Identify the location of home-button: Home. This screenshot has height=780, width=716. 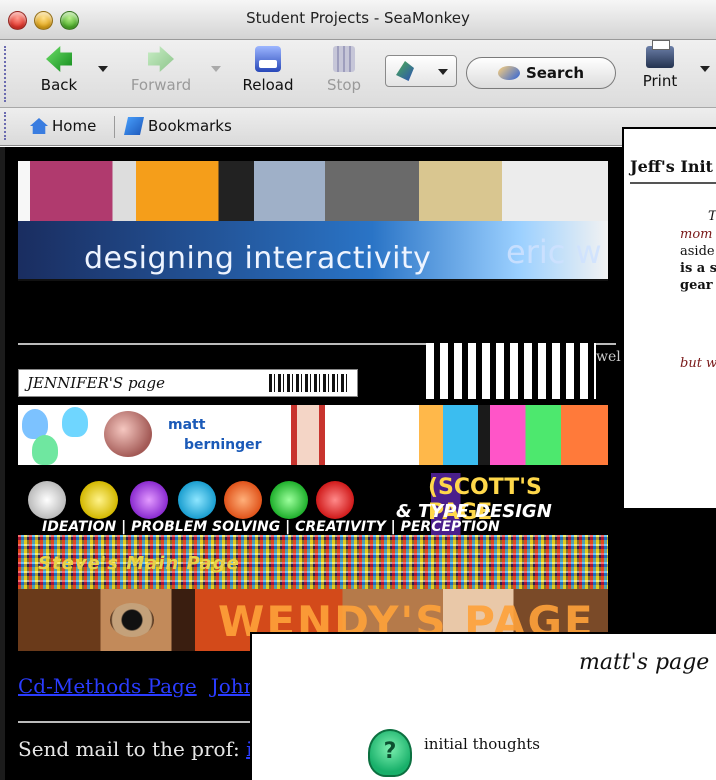
(63, 126).